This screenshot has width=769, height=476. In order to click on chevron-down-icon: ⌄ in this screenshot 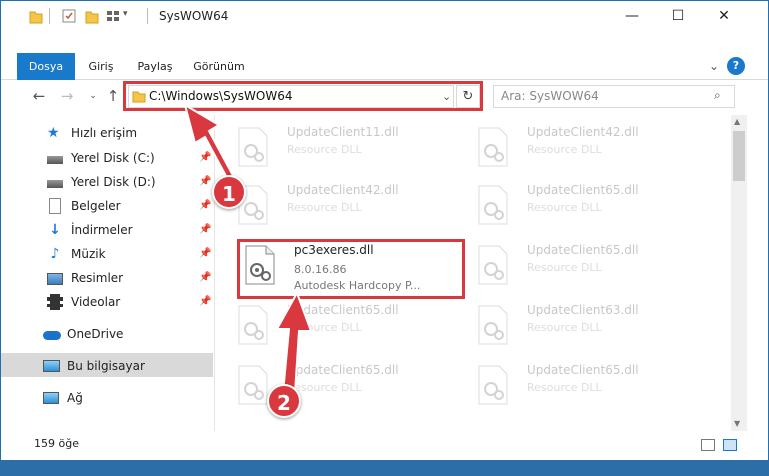, I will do `click(714, 66)`.